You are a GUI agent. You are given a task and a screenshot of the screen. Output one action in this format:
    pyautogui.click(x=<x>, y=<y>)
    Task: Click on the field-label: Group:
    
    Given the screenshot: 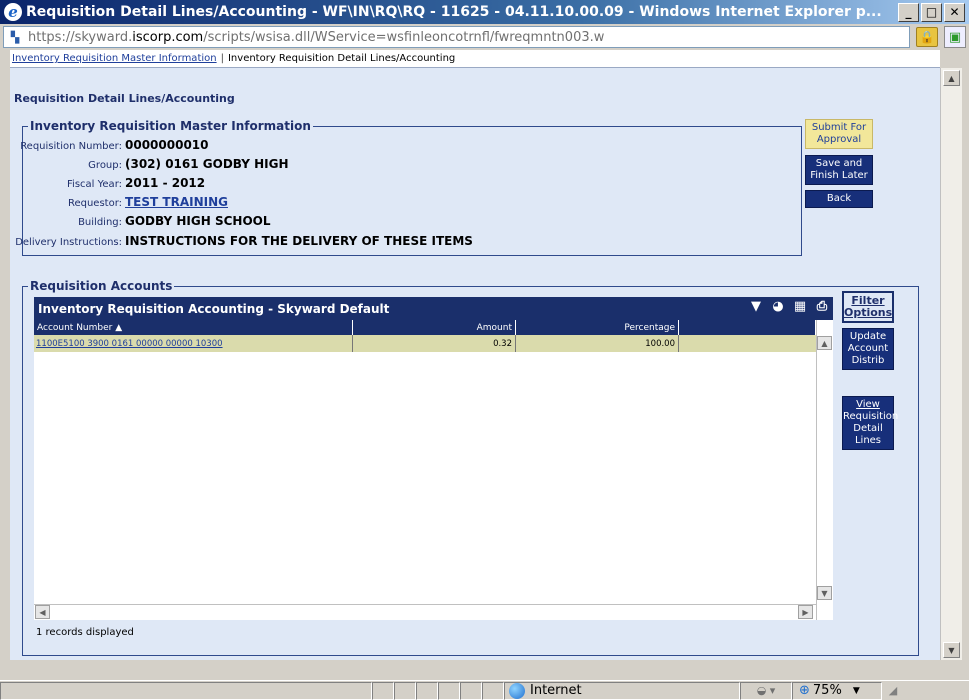 What is the action you would take?
    pyautogui.click(x=105, y=165)
    